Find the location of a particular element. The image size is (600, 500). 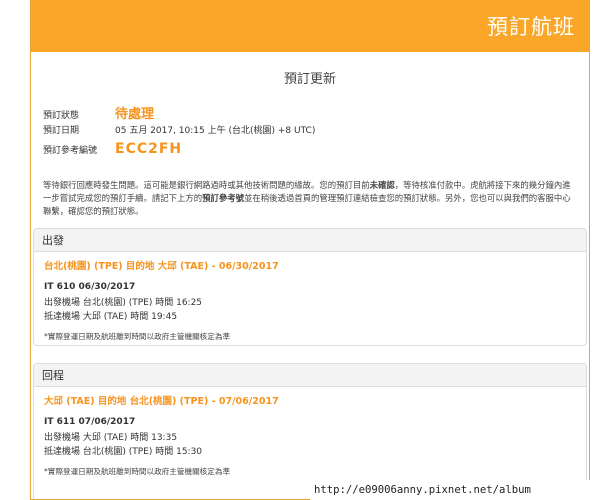

ref-row: 預訂參考編號 ECC2FH is located at coordinates (316, 152).